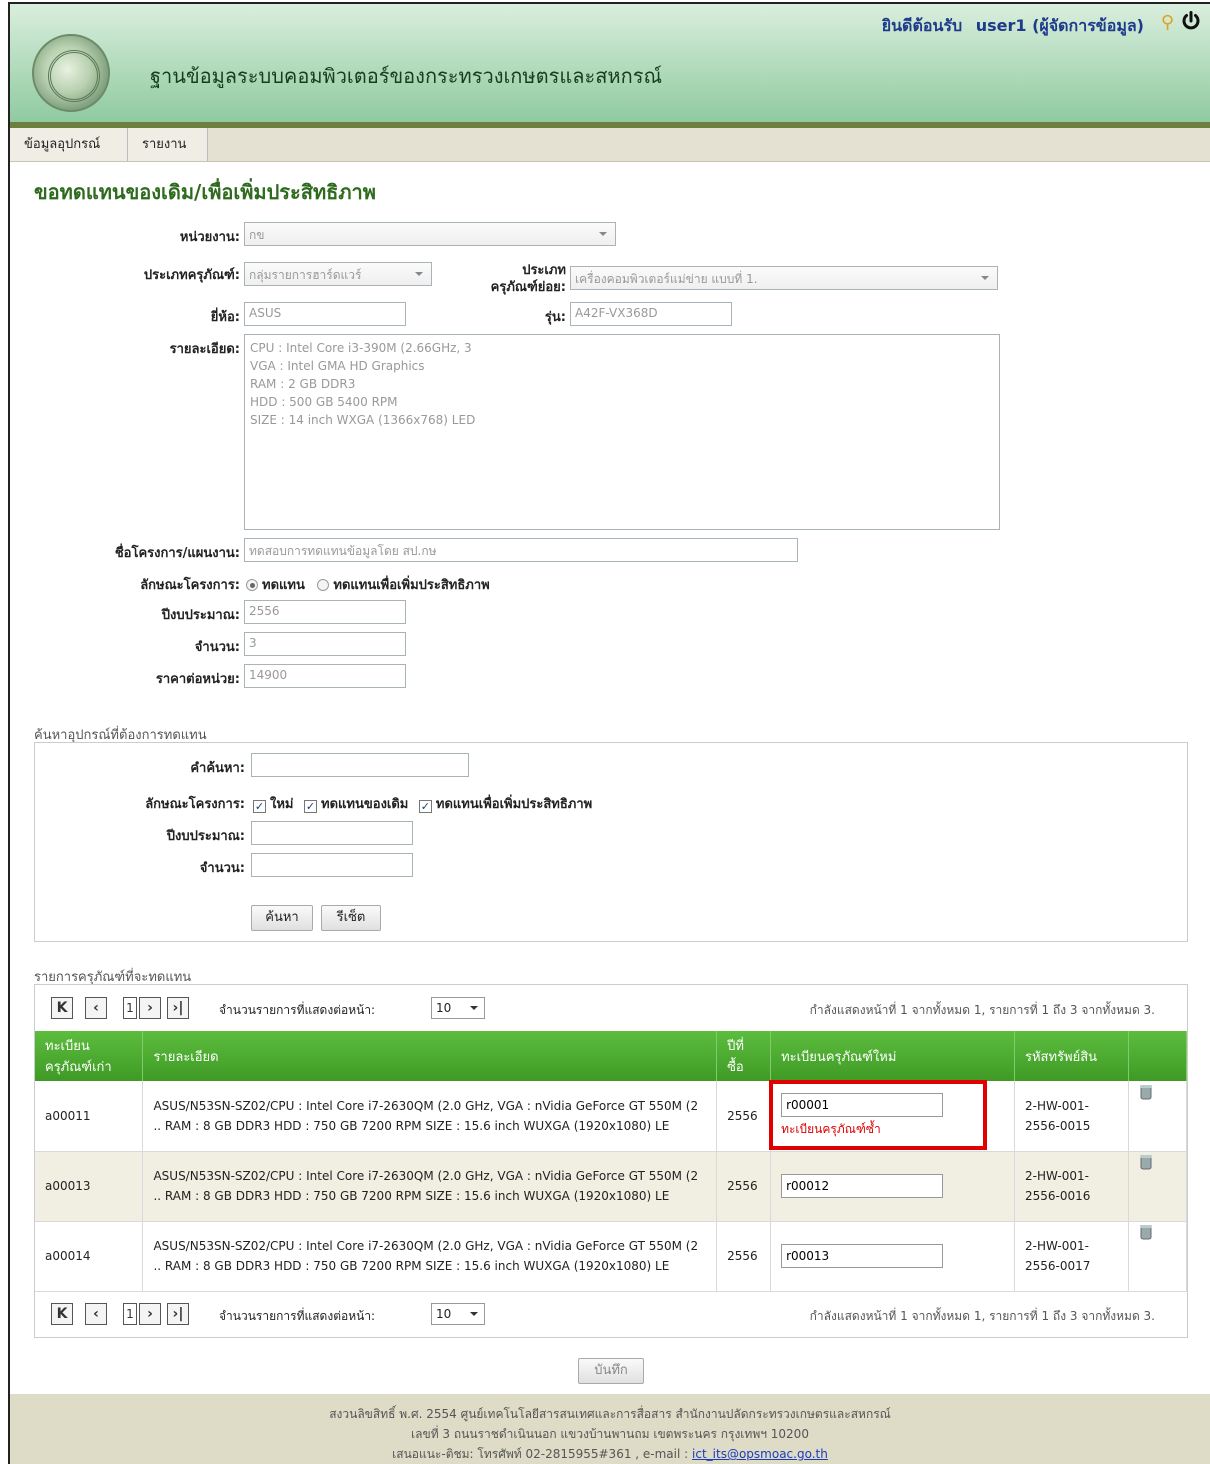  What do you see at coordinates (332, 833) in the screenshot?
I see `search-budget-input` at bounding box center [332, 833].